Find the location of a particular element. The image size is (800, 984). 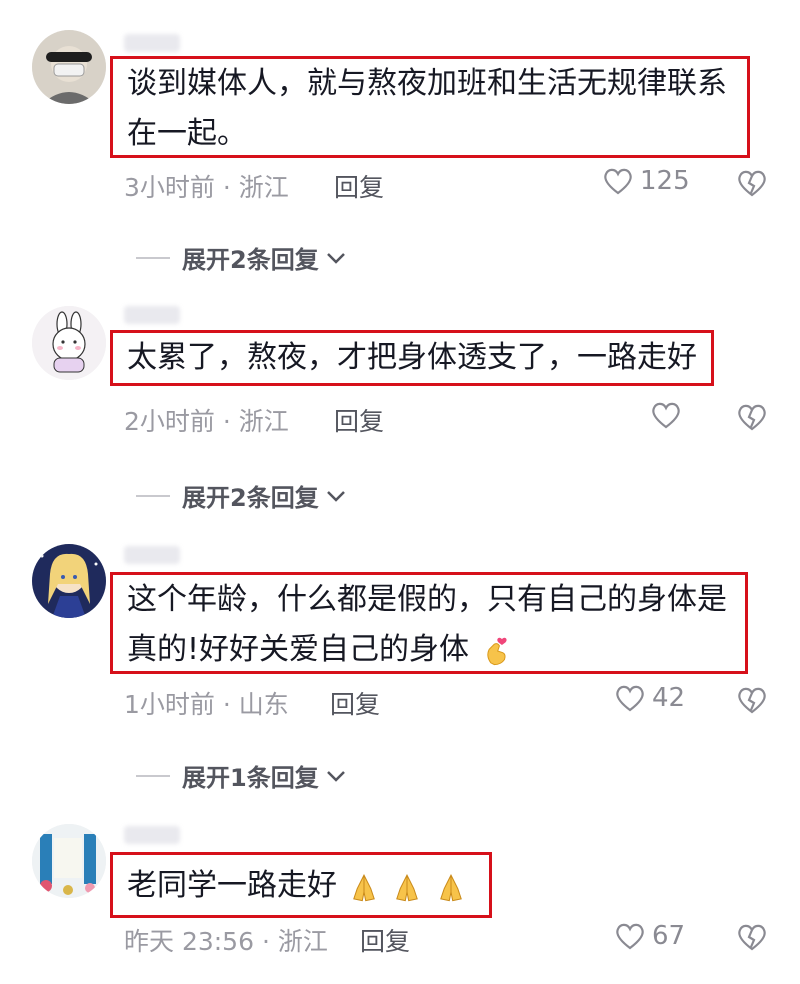

highlighted-comment-box: 老同学一路走好 is located at coordinates (301, 885).